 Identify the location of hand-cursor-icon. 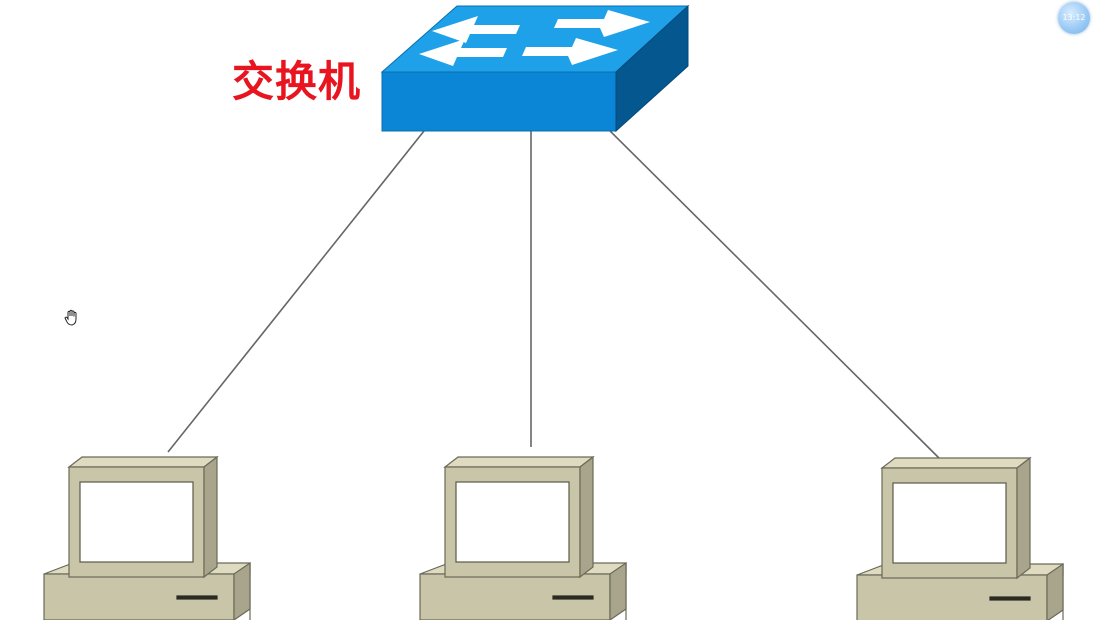
(70, 317).